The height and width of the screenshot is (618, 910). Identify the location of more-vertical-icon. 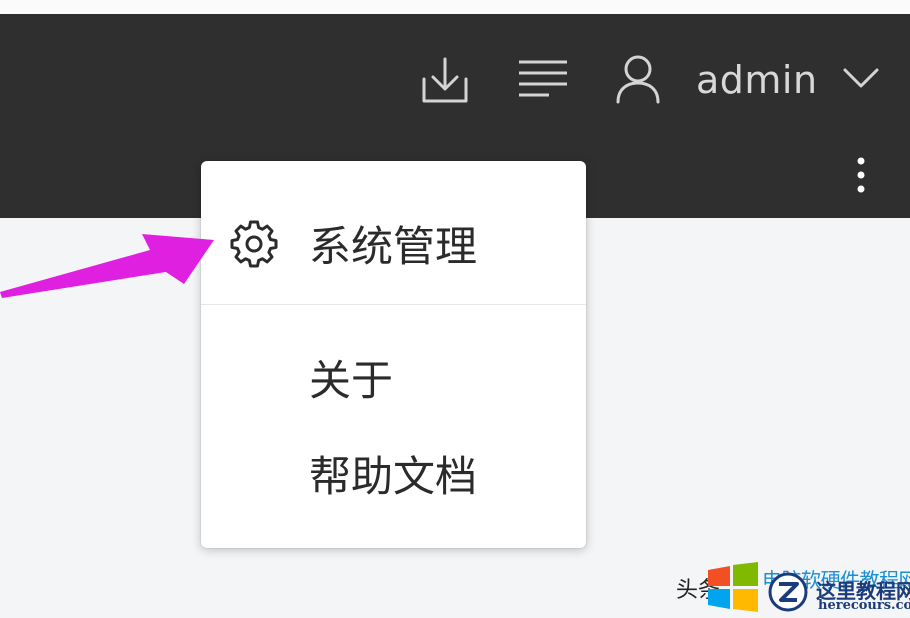
(861, 175).